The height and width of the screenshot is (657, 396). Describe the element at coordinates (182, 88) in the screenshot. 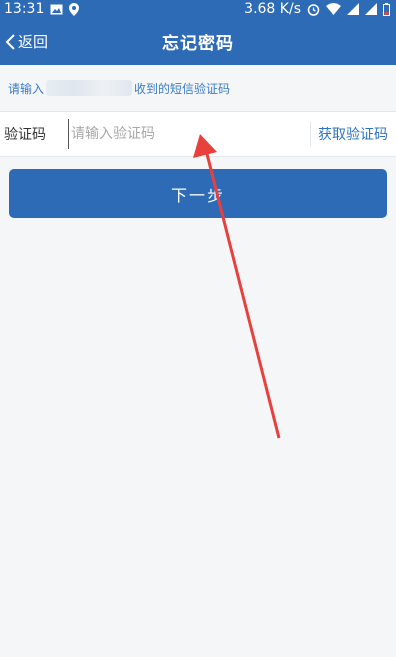

I see `hint-suffix: 收到的短信验证码` at that location.